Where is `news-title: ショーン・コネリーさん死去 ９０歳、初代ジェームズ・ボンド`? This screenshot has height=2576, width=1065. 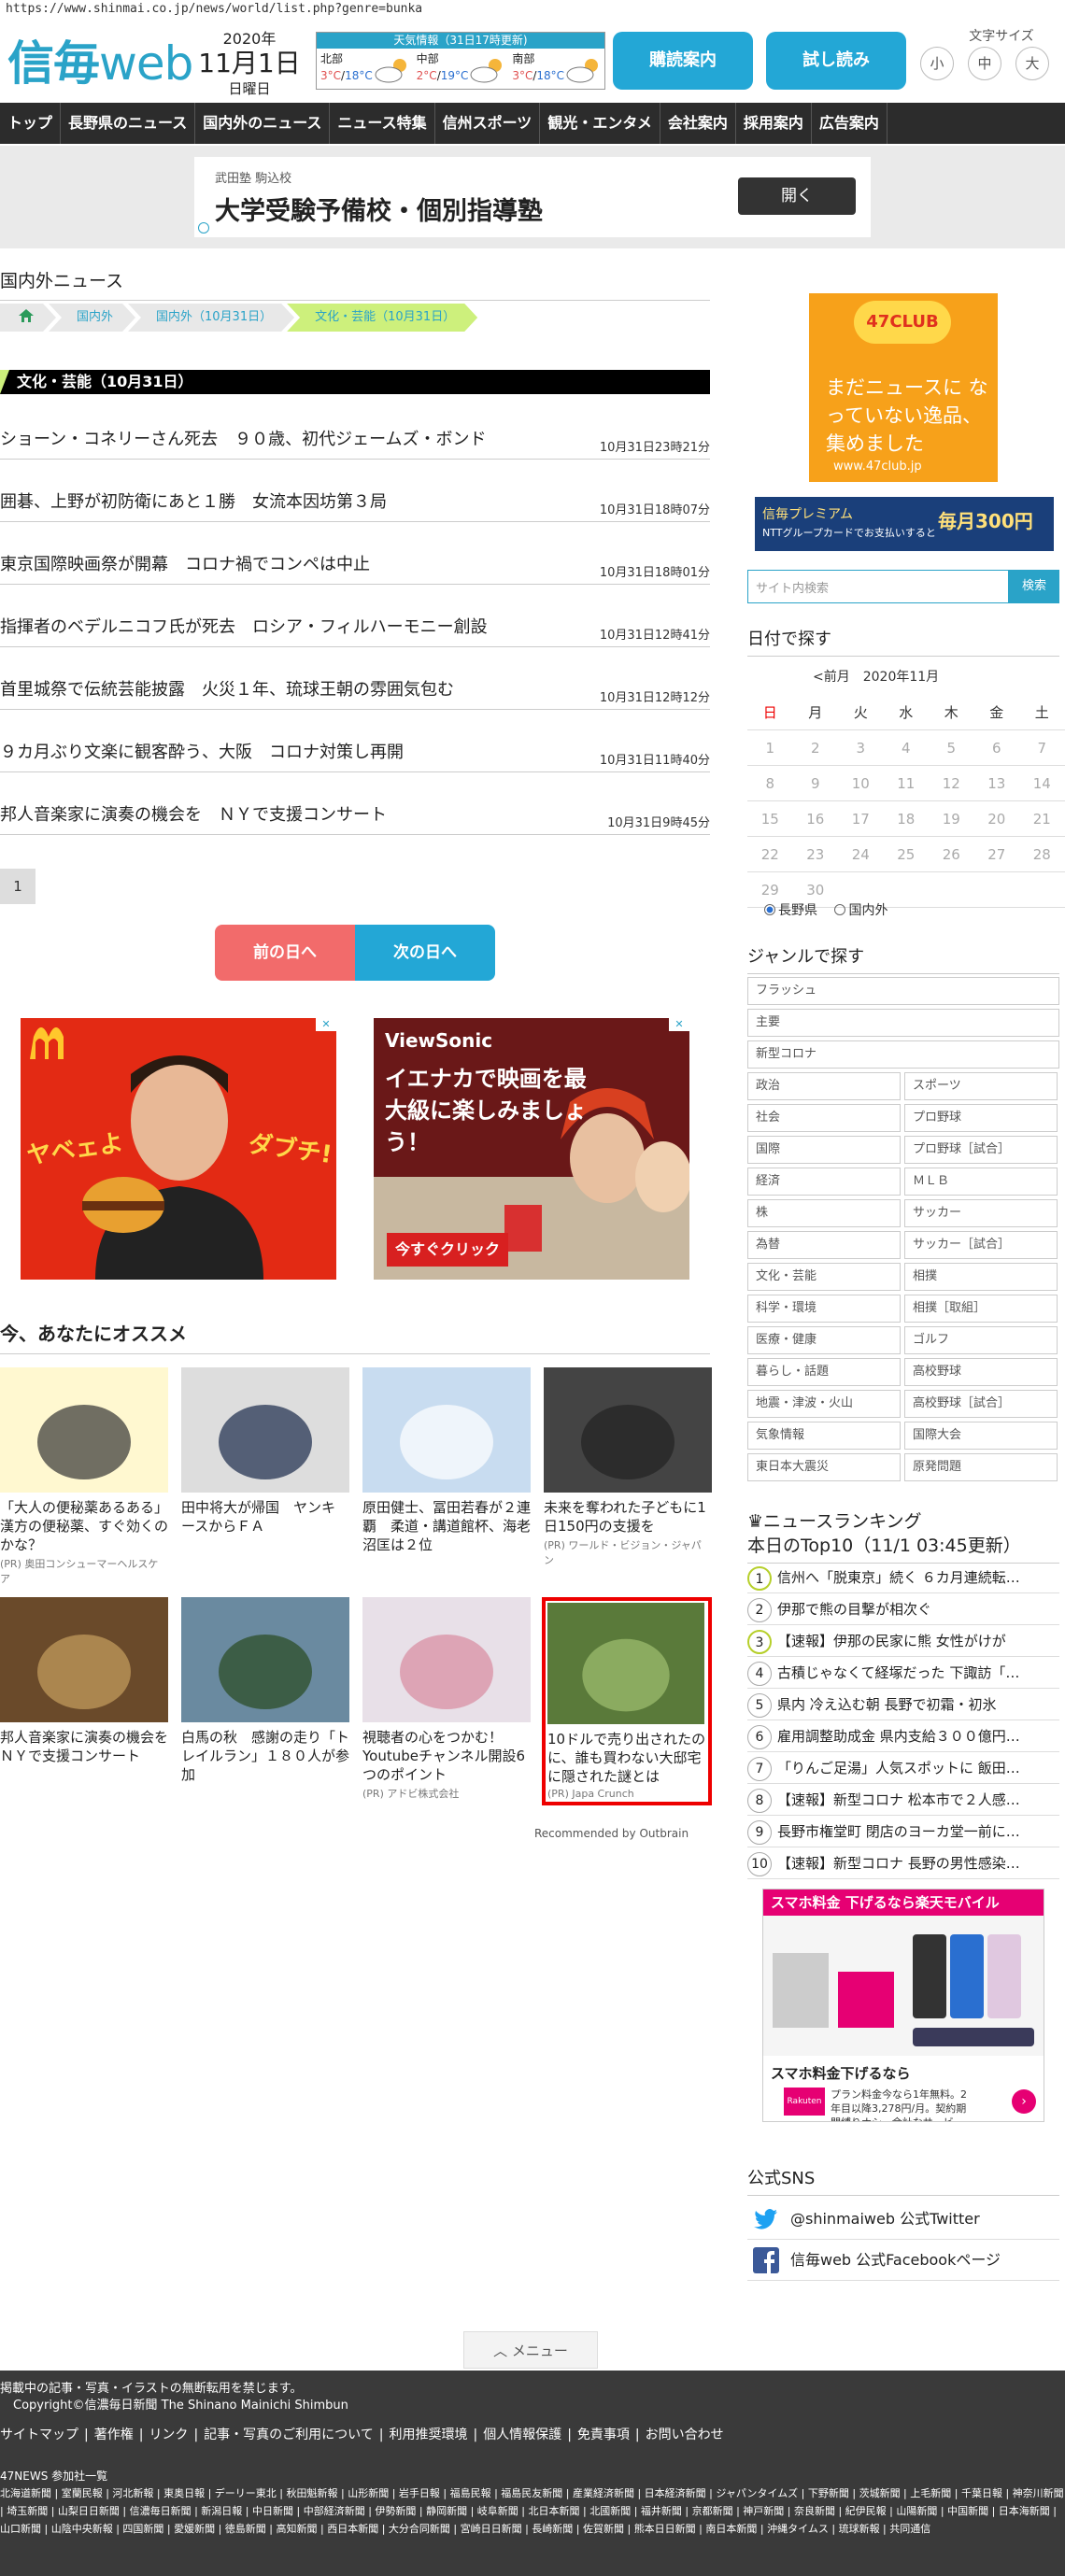 news-title: ショーン・コネリーさん死去 ９０歳、初代ジェームズ・ボンド is located at coordinates (243, 438).